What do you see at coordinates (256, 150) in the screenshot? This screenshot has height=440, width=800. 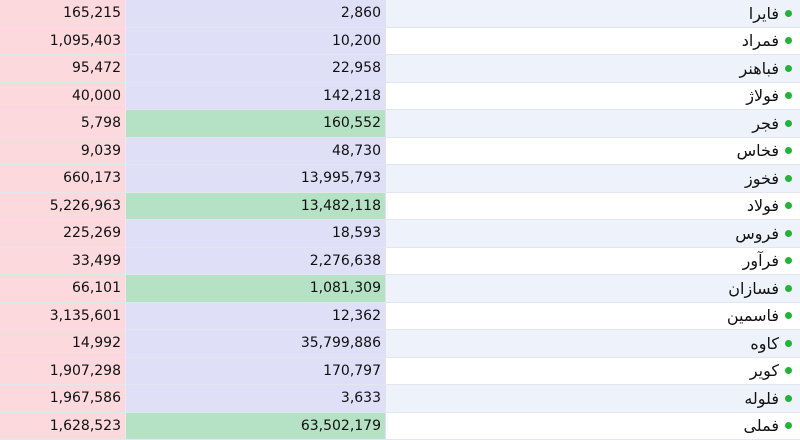 I see `volume-cell: 48,730` at bounding box center [256, 150].